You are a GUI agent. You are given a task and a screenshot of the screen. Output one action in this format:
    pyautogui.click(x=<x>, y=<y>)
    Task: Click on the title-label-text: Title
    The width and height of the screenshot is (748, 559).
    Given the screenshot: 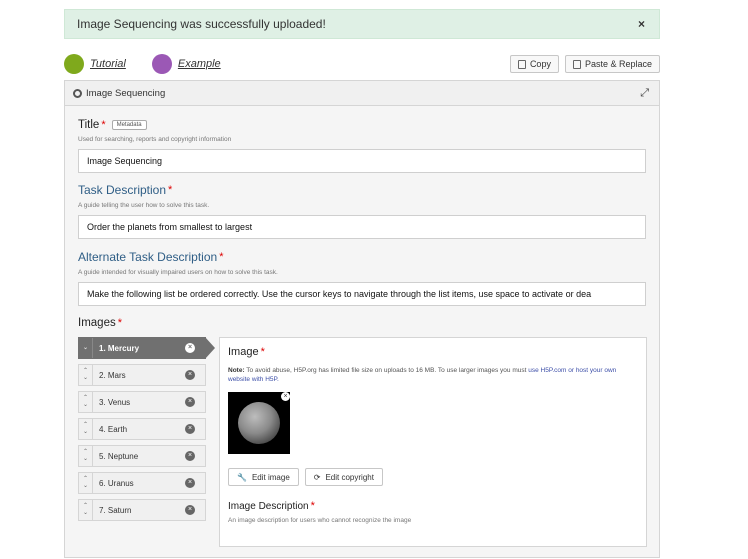 What is the action you would take?
    pyautogui.click(x=89, y=125)
    